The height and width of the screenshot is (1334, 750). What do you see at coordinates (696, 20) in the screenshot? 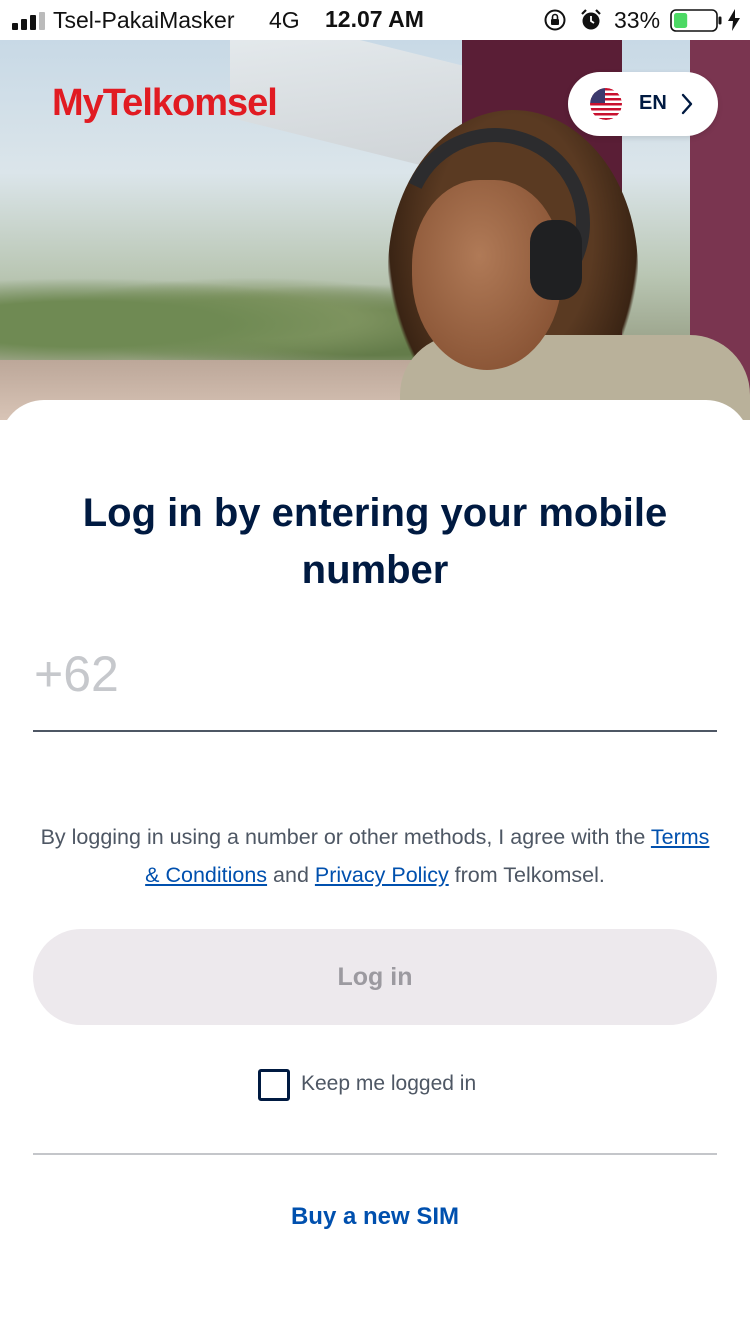
I see `battery-icon` at bounding box center [696, 20].